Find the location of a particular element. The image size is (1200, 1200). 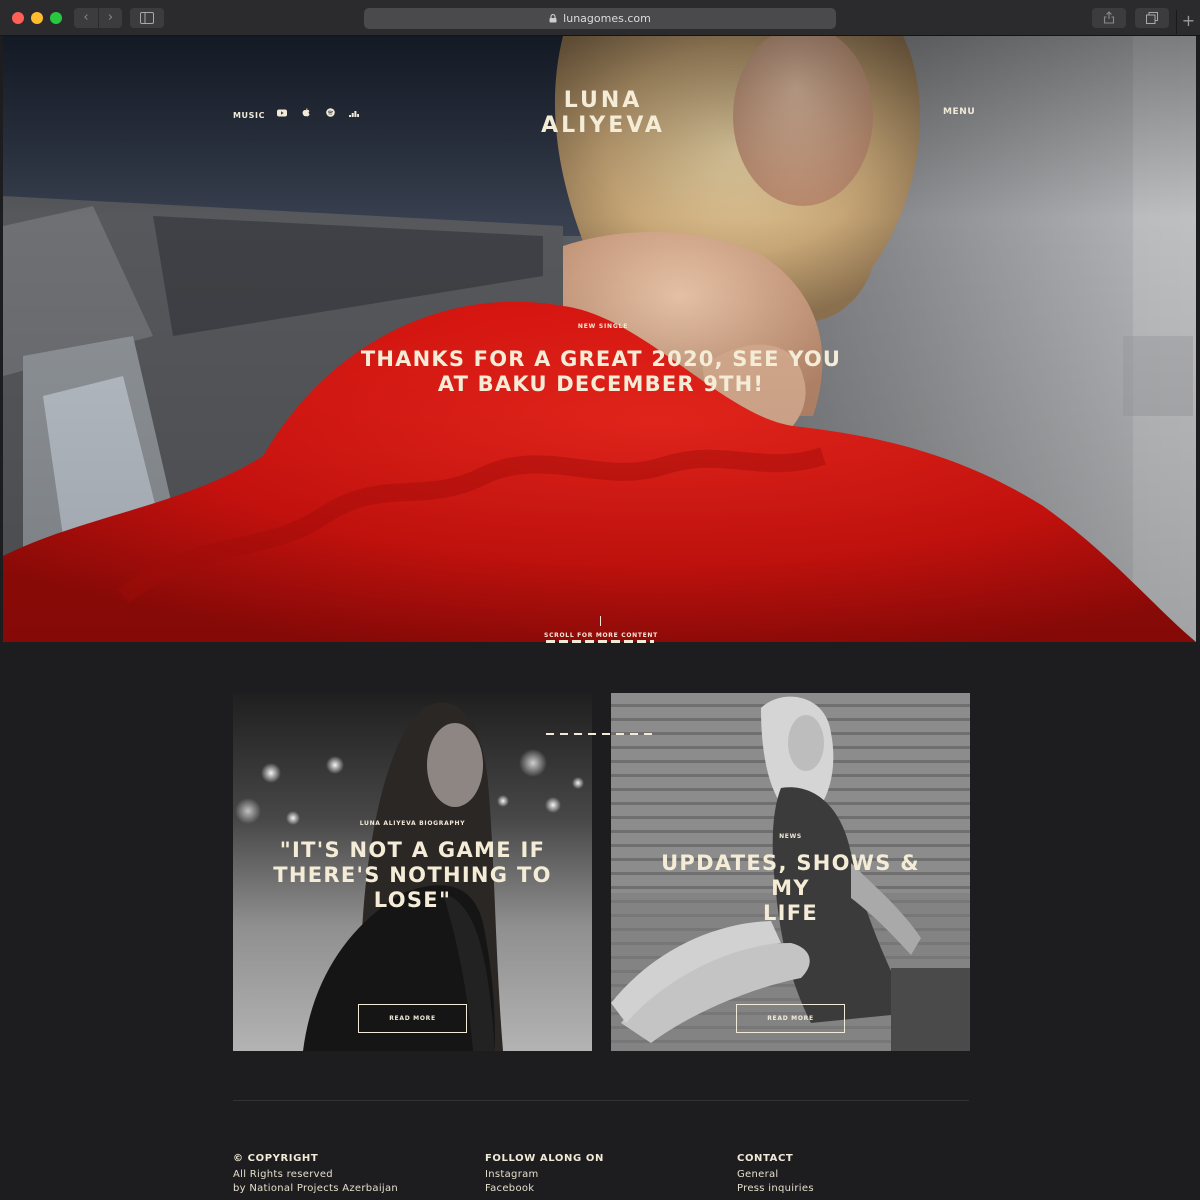

card-title: UPDATES, SHOWS & MY LIFE is located at coordinates (790, 888).